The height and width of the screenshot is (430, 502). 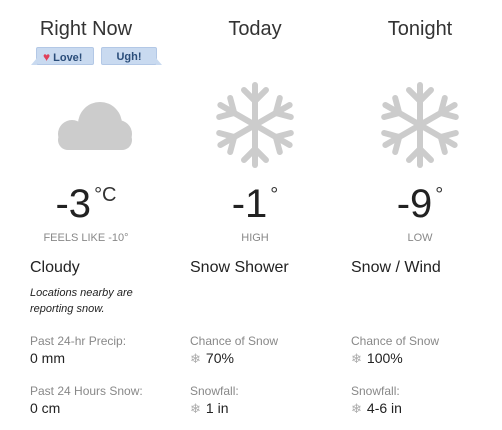 I want to click on temperature-value: -3, so click(x=73, y=204).